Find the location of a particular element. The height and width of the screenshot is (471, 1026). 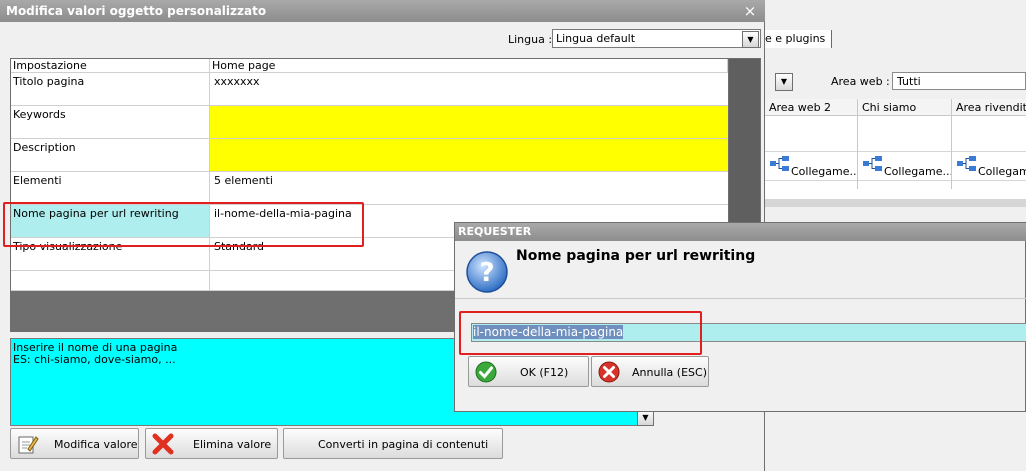

setting-name: Keywords is located at coordinates (110, 122).